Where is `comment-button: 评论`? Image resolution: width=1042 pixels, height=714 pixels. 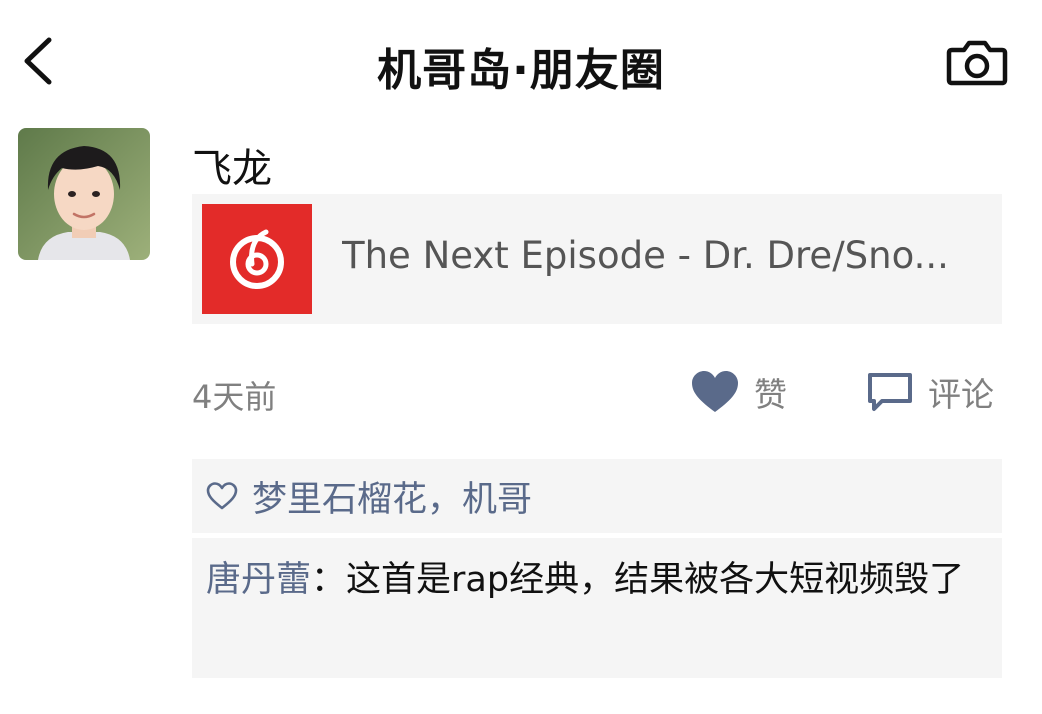
comment-button: 评论 is located at coordinates (930, 392).